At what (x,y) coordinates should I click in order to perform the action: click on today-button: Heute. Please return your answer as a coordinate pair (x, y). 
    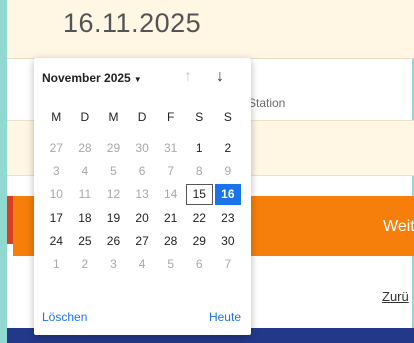
    Looking at the image, I should click on (225, 317).